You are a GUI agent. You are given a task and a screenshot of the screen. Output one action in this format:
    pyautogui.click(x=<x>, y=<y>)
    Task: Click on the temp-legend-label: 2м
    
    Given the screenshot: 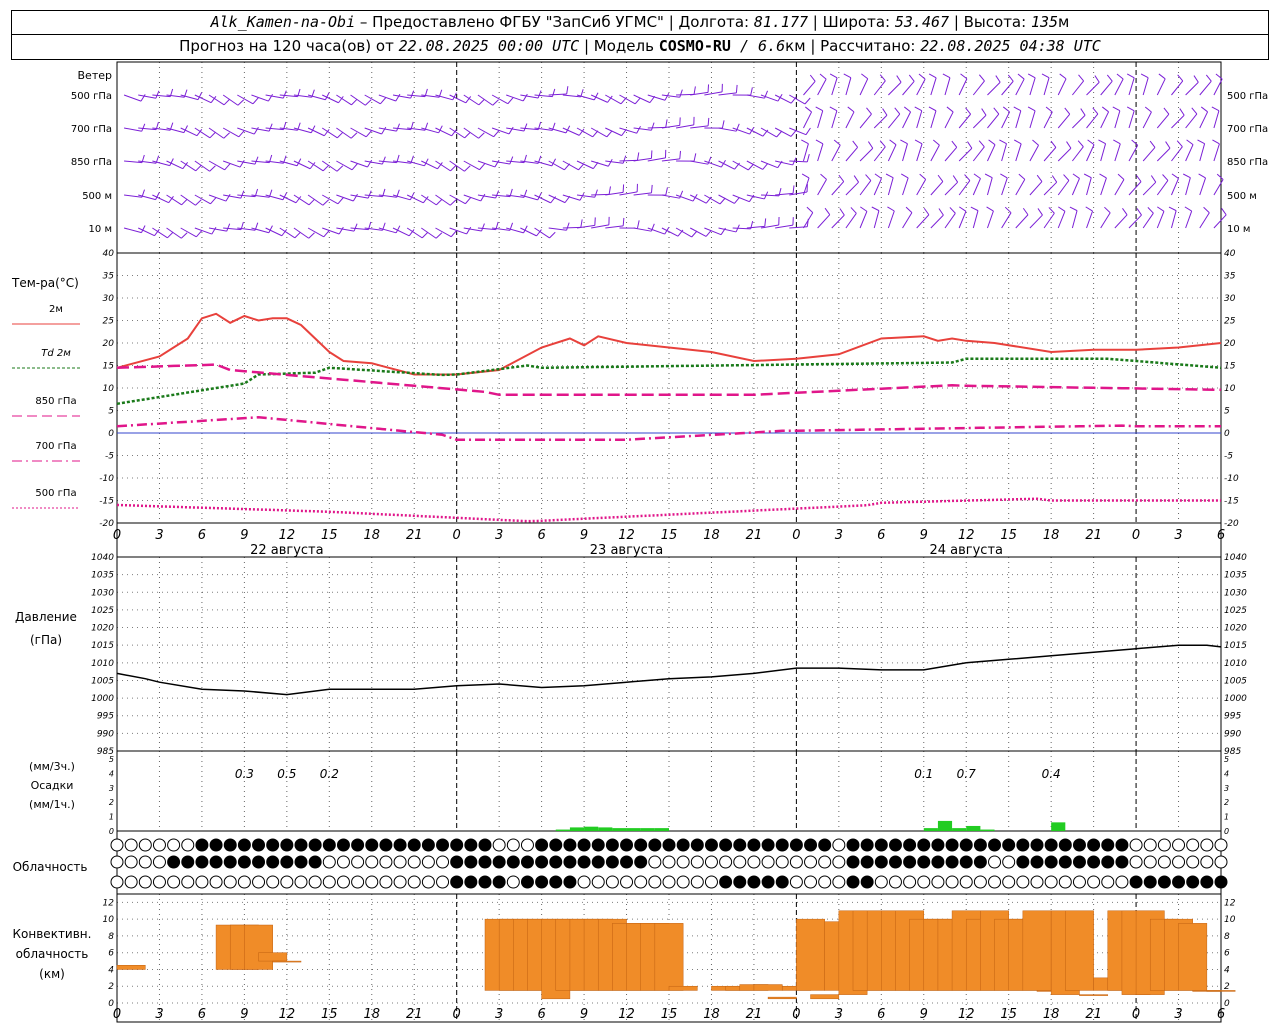 What is the action you would take?
    pyautogui.click(x=56, y=309)
    